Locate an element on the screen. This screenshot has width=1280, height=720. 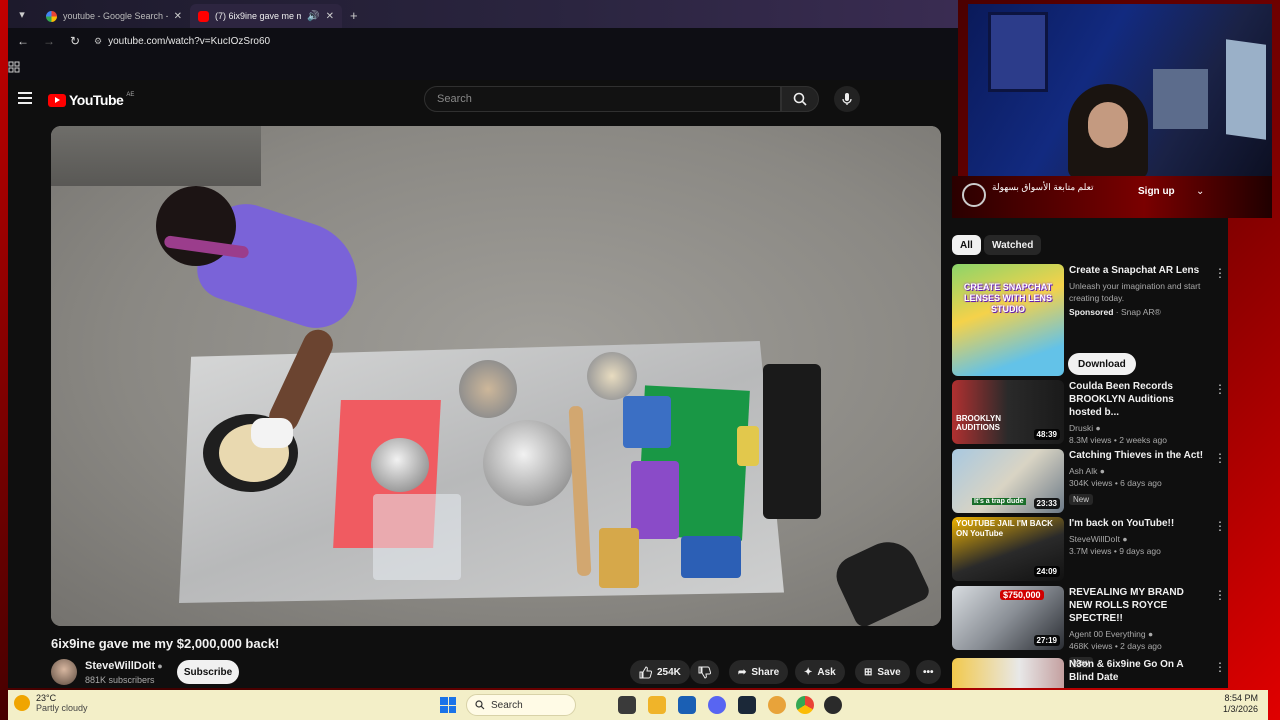
ask-button: ✦ Ask is located at coordinates (820, 672).